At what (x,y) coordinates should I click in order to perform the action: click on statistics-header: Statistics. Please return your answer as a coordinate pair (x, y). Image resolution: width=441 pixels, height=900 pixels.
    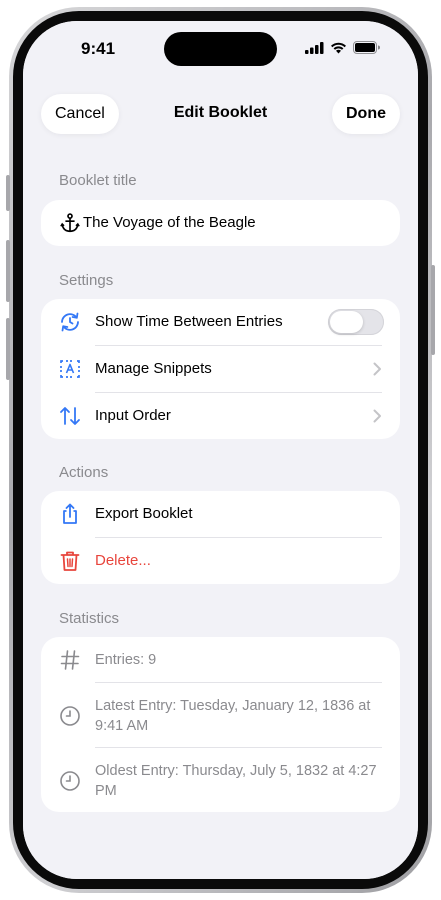
    Looking at the image, I should click on (89, 618).